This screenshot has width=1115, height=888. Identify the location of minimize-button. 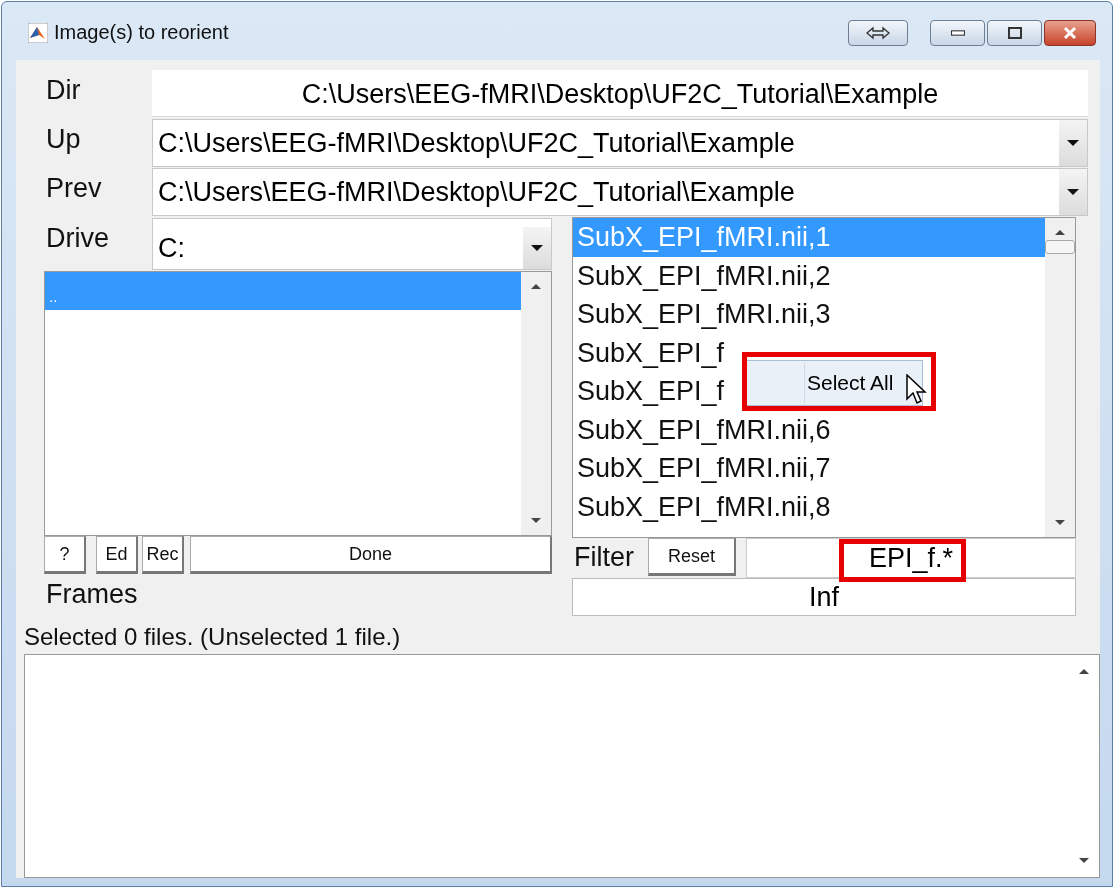
(957, 32).